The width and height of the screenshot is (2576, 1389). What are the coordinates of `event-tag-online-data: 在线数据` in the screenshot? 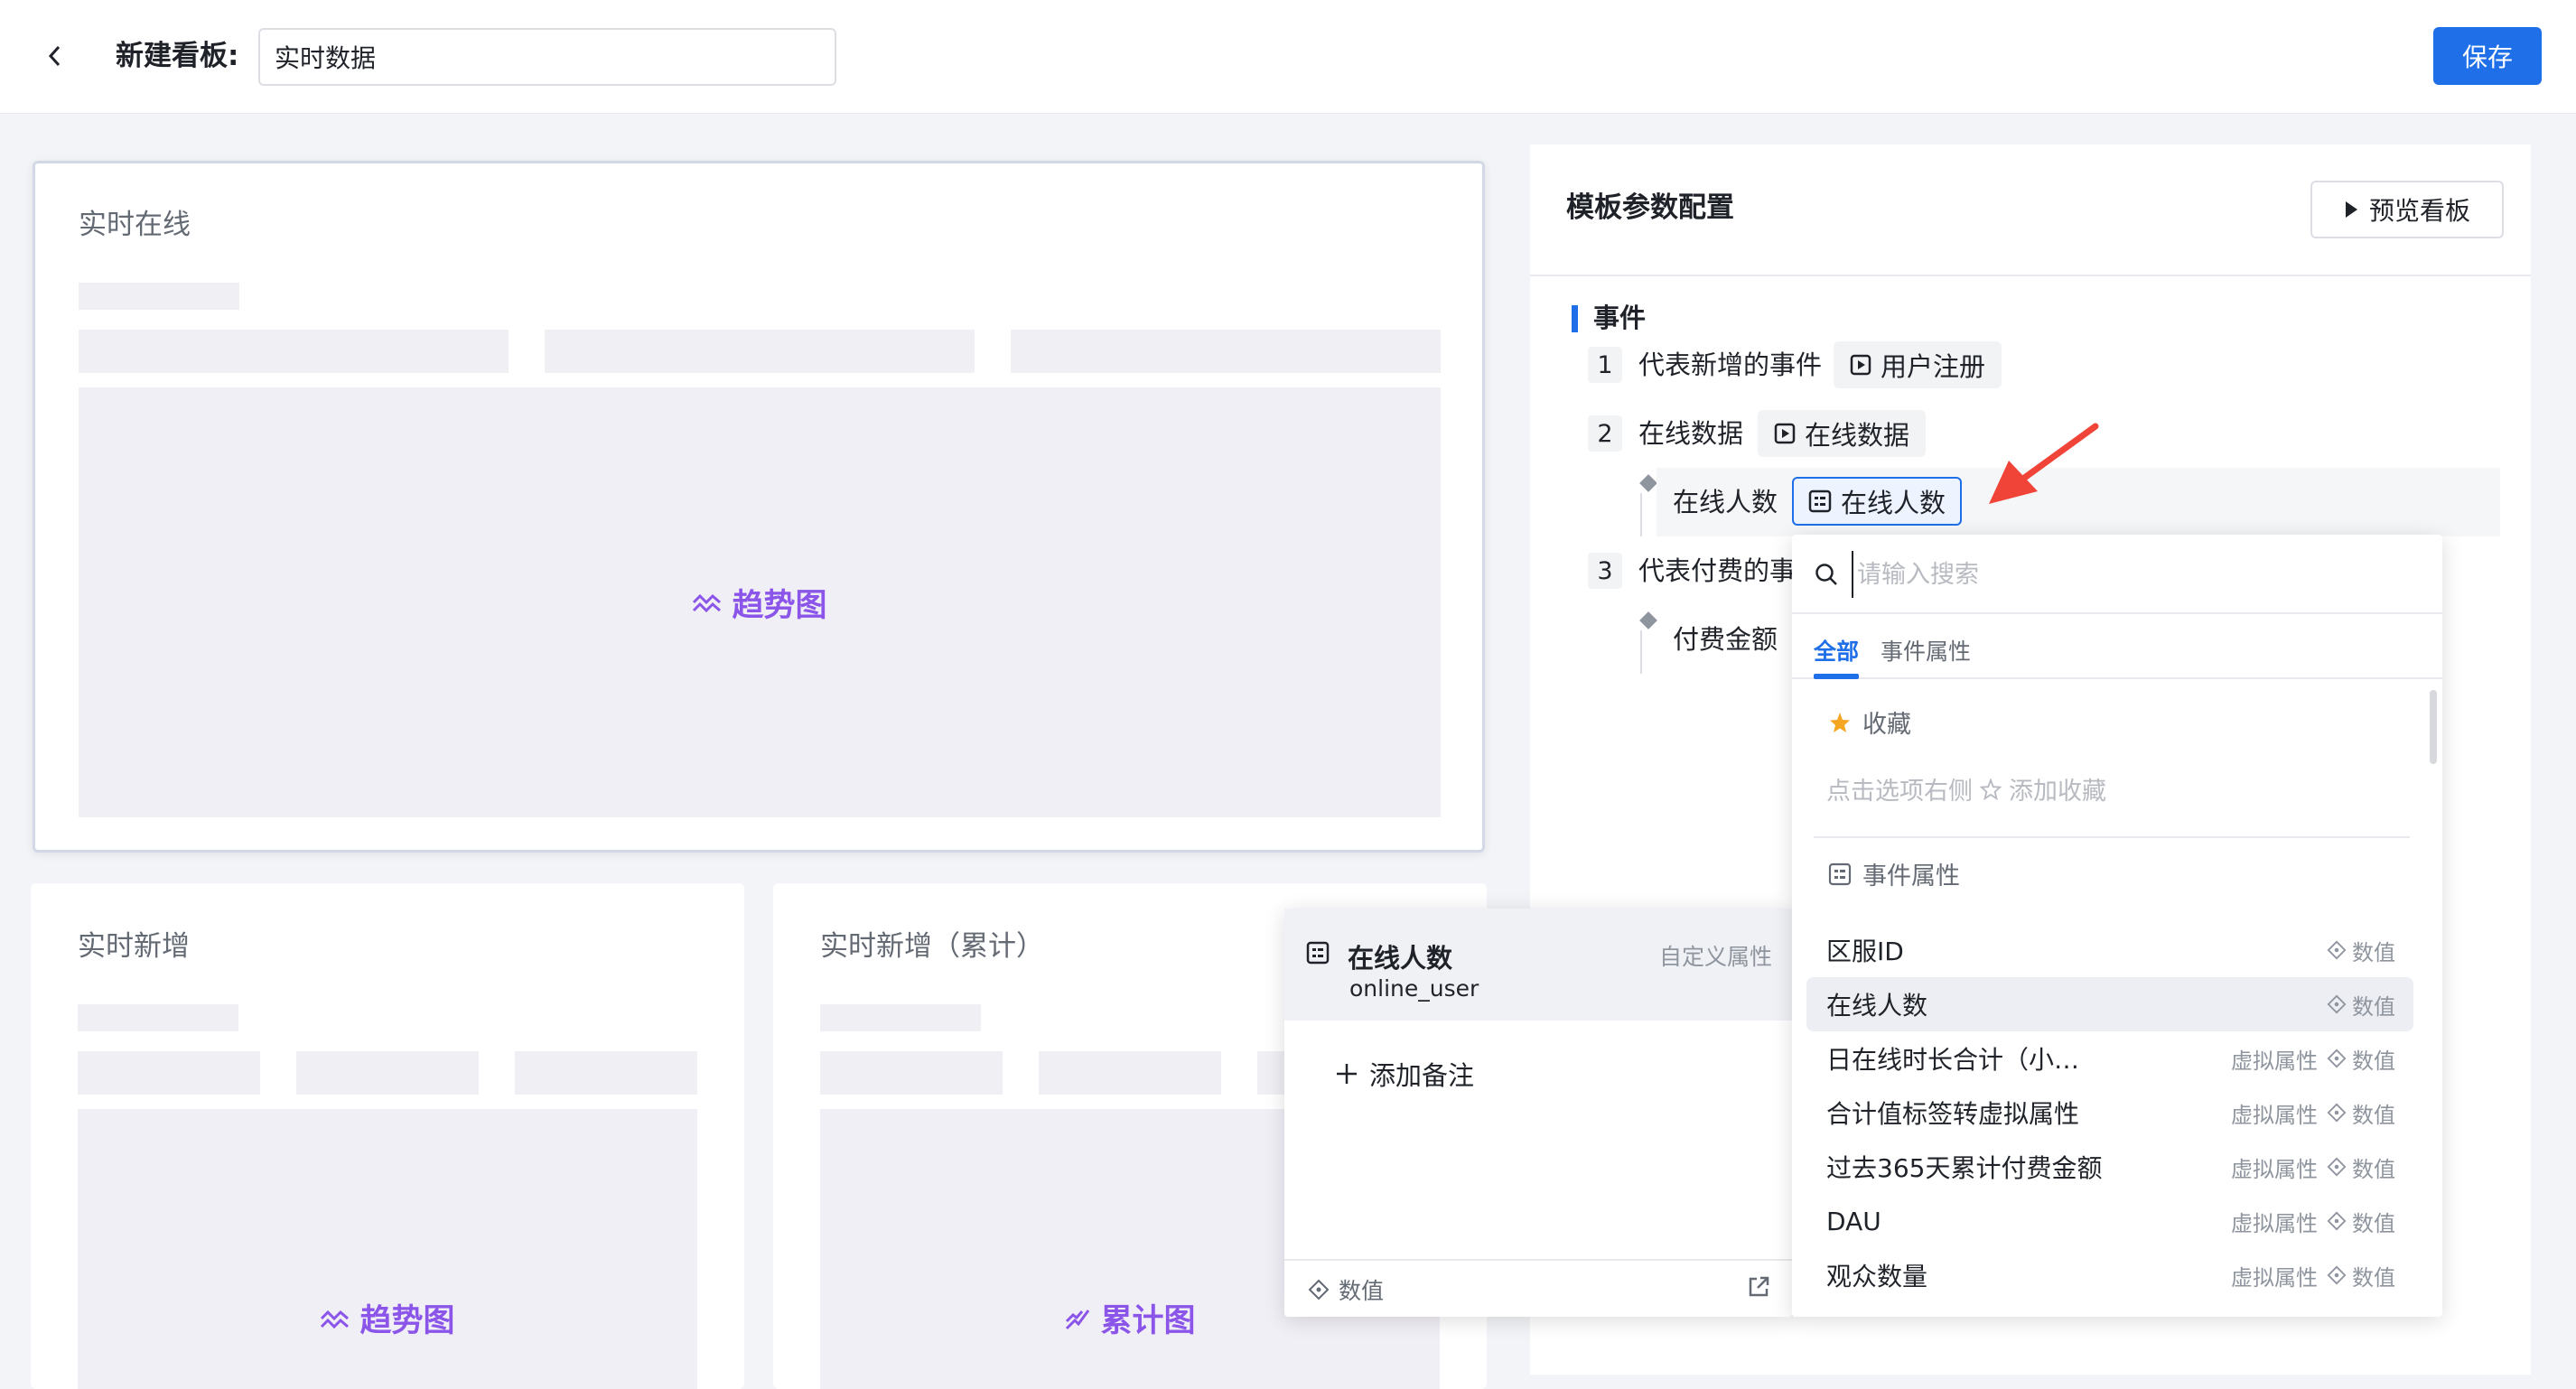 It's located at (1842, 433).